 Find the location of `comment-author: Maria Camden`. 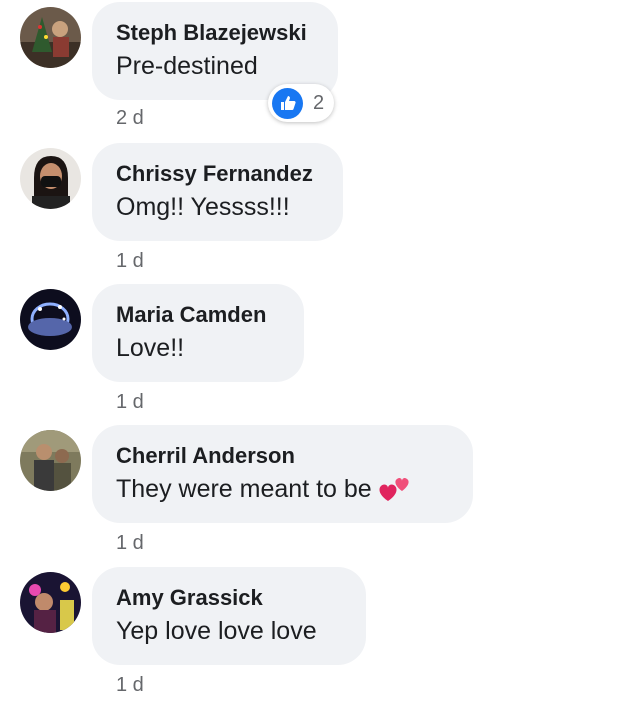

comment-author: Maria Camden is located at coordinates (198, 315).